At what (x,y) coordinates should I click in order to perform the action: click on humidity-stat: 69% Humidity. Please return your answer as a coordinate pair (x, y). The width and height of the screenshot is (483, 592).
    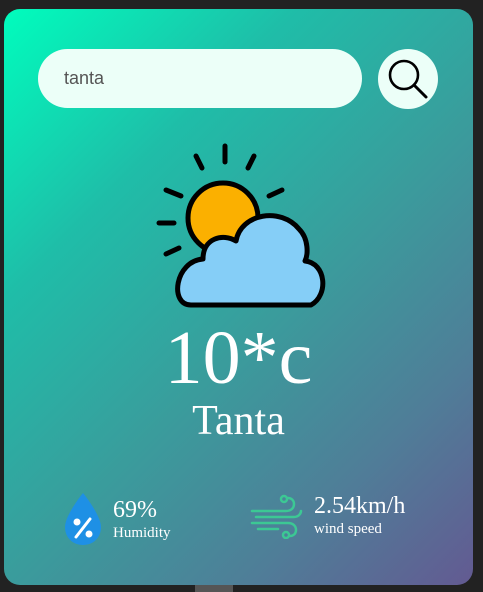
    Looking at the image, I should click on (116, 519).